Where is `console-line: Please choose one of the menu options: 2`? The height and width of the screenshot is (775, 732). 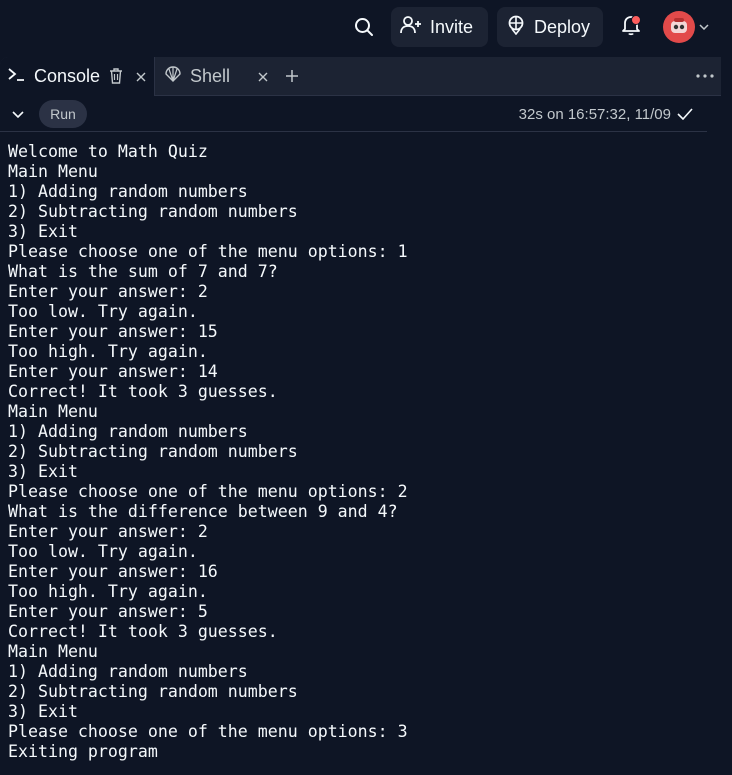
console-line: Please choose one of the menu options: 2 is located at coordinates (208, 491).